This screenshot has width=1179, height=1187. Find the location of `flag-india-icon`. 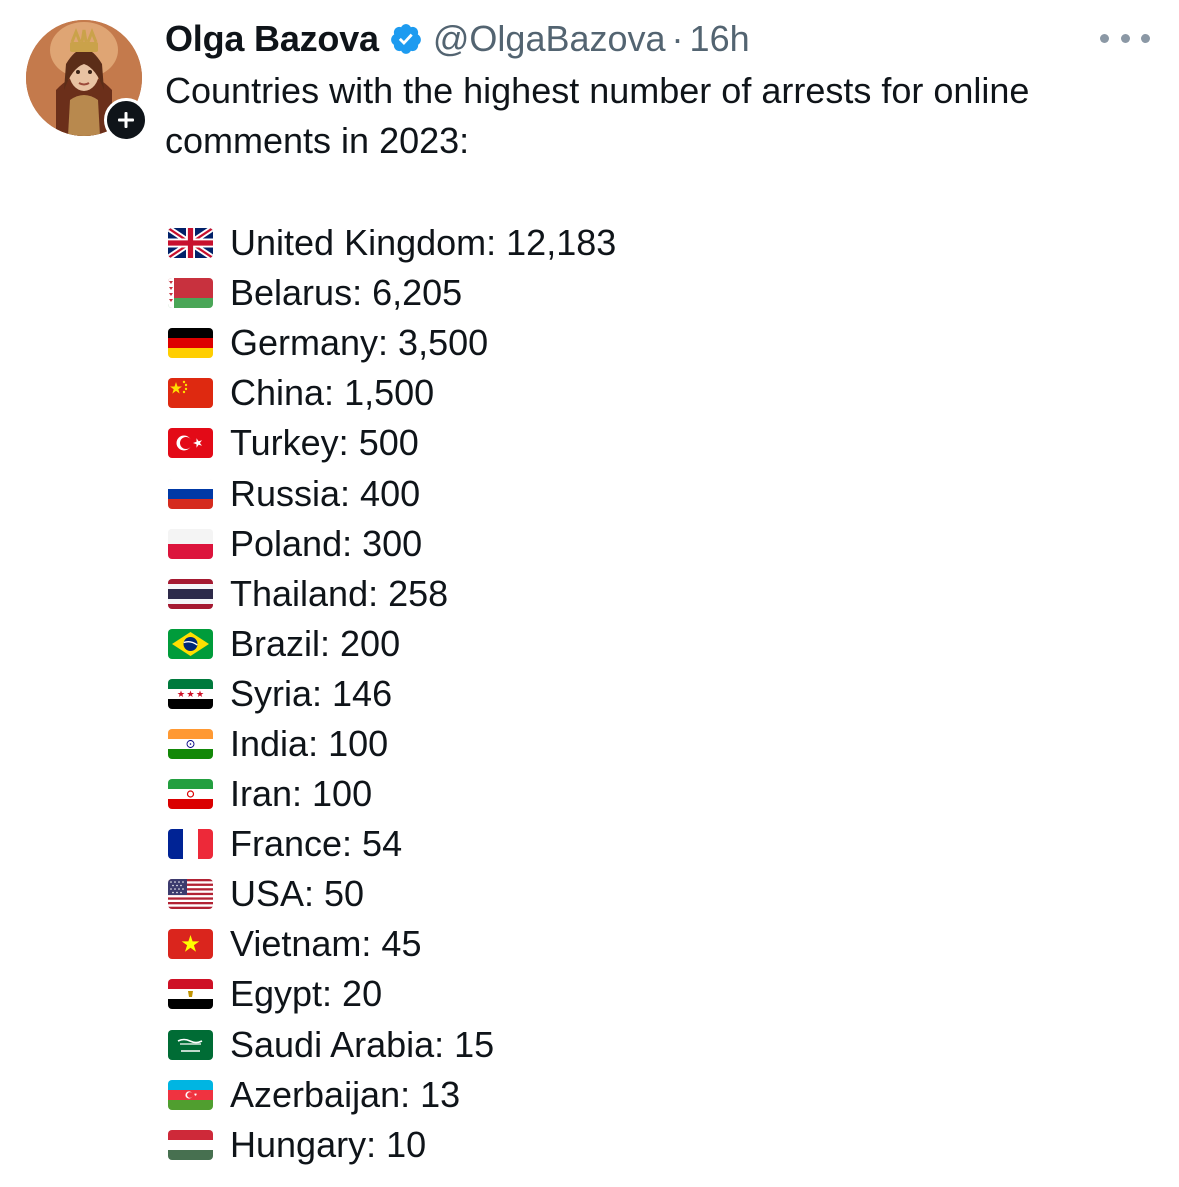

flag-india-icon is located at coordinates (190, 743).